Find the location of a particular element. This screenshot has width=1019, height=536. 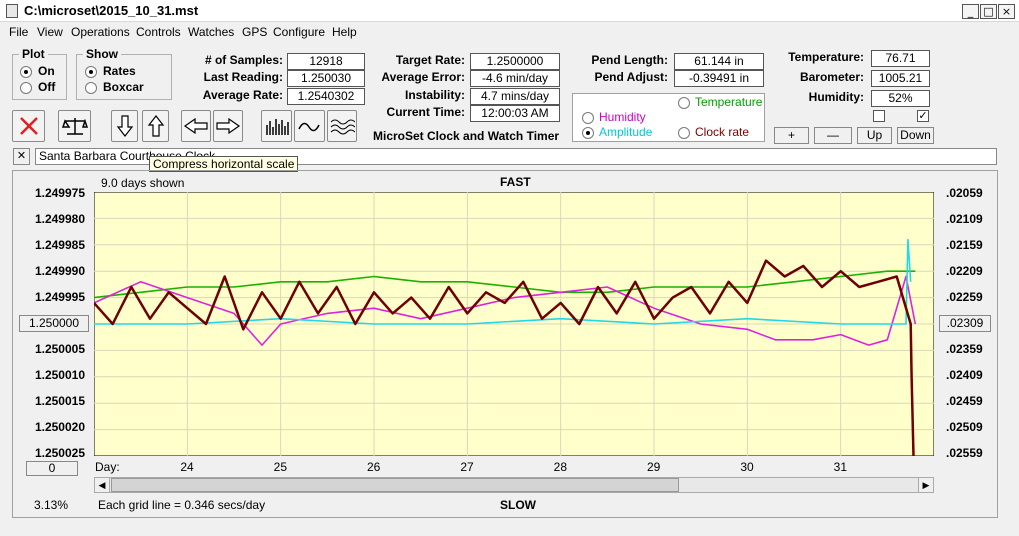

y-left-tick: 1.250010 is located at coordinates (59, 375).